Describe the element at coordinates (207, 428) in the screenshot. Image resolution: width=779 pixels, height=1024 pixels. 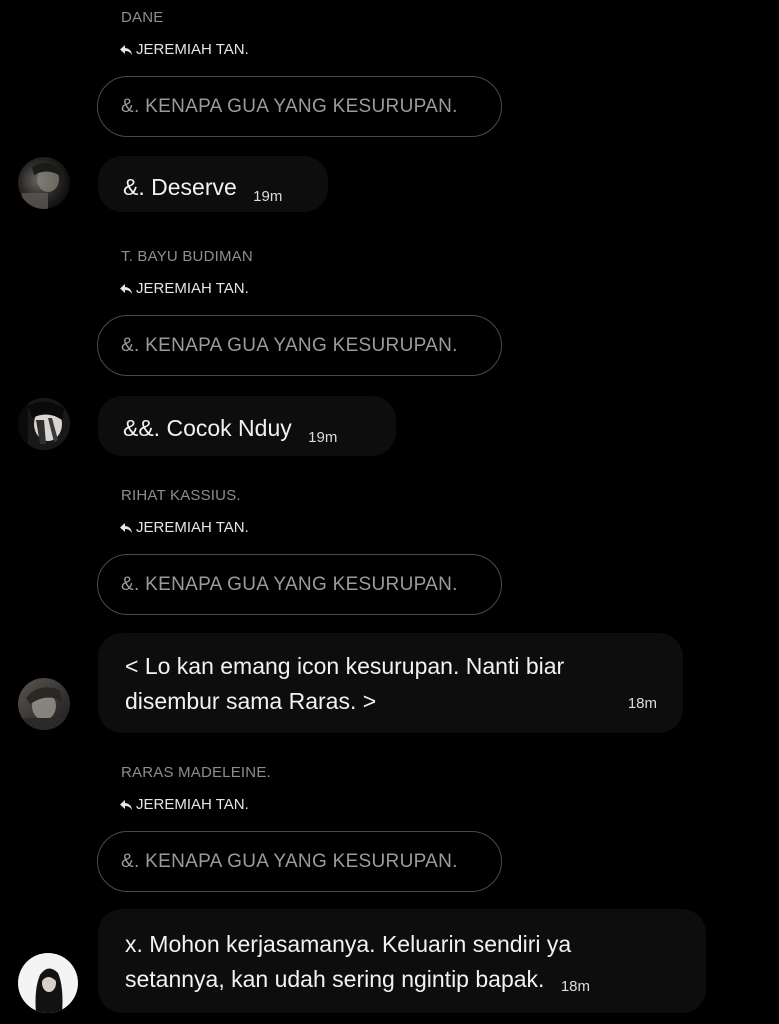
I see `message-text: &&. Cocok Nduy` at that location.